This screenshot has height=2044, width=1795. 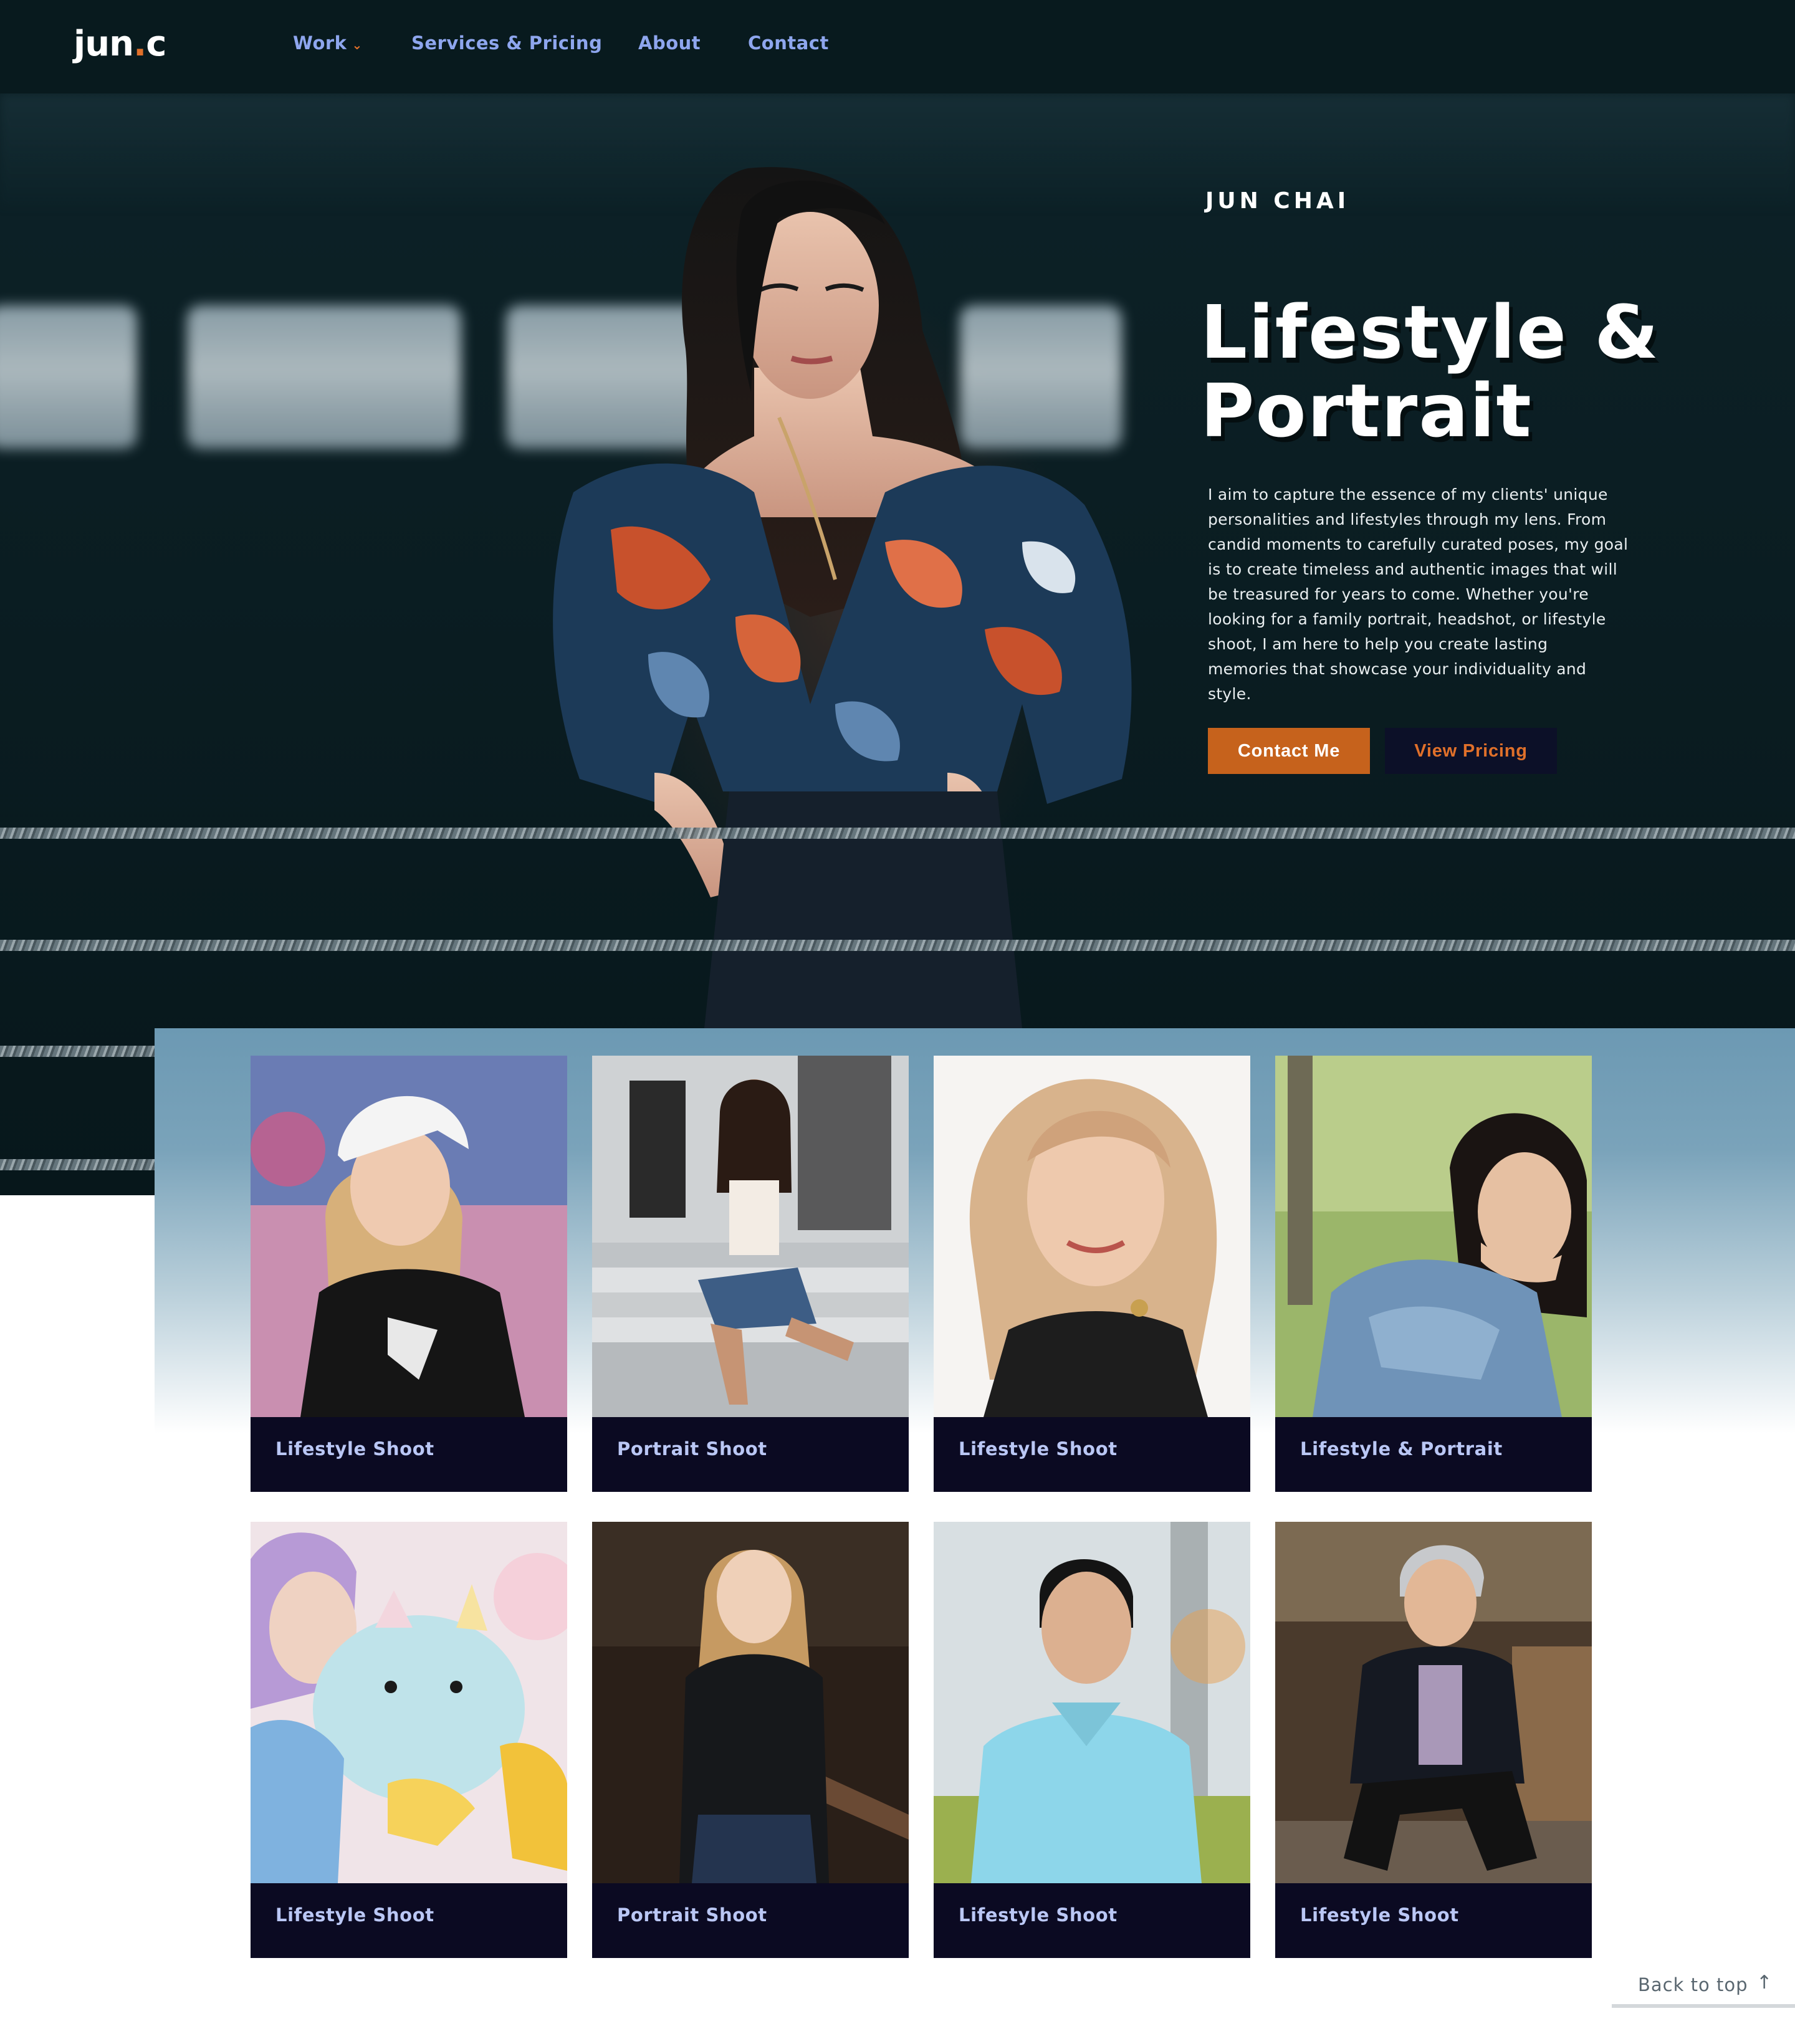 I want to click on view-pricing-button: View Pricing, so click(x=1471, y=751).